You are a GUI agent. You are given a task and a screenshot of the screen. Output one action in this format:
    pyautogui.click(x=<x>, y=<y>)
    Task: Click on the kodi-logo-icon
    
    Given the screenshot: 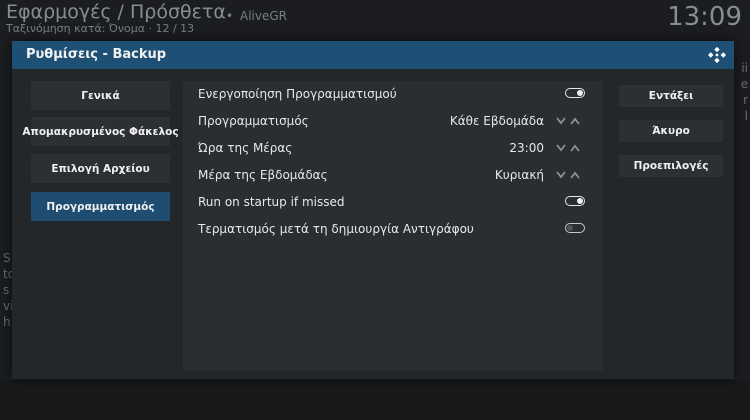 What is the action you would take?
    pyautogui.click(x=717, y=55)
    